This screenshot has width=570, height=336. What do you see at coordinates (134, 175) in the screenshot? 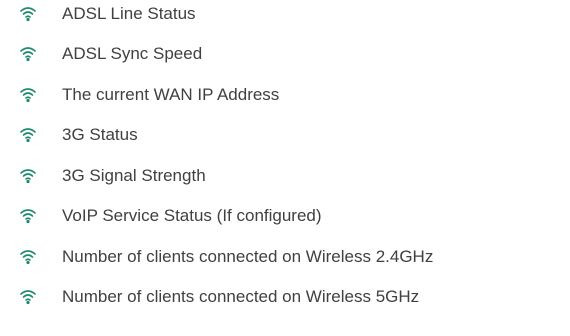
I see `list-item-label: 3G Signal Strength` at bounding box center [134, 175].